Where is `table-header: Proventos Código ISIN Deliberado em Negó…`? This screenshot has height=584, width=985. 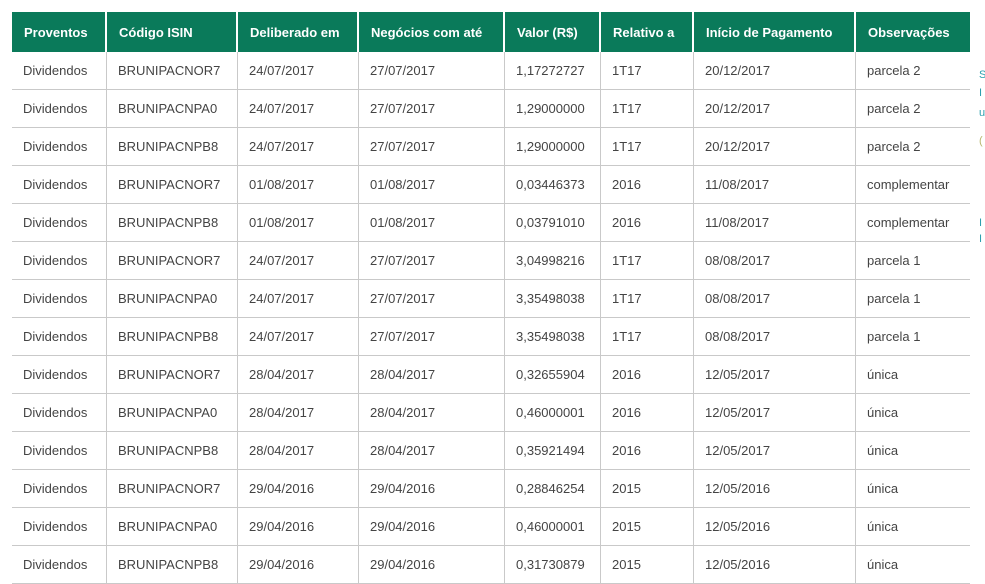
table-header: Proventos Código ISIN Deliberado em Negó… is located at coordinates (491, 32).